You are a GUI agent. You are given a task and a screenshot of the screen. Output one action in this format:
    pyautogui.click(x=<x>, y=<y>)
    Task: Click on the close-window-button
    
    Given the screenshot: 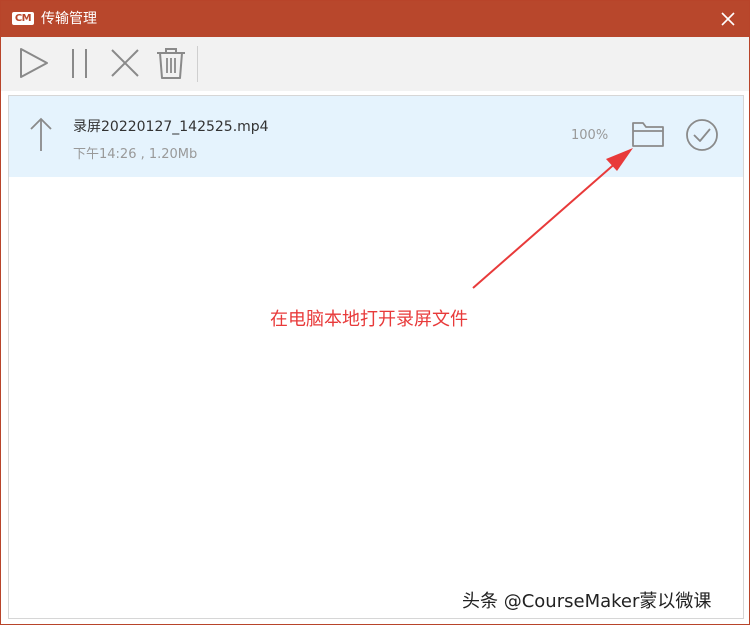 What is the action you would take?
    pyautogui.click(x=728, y=19)
    